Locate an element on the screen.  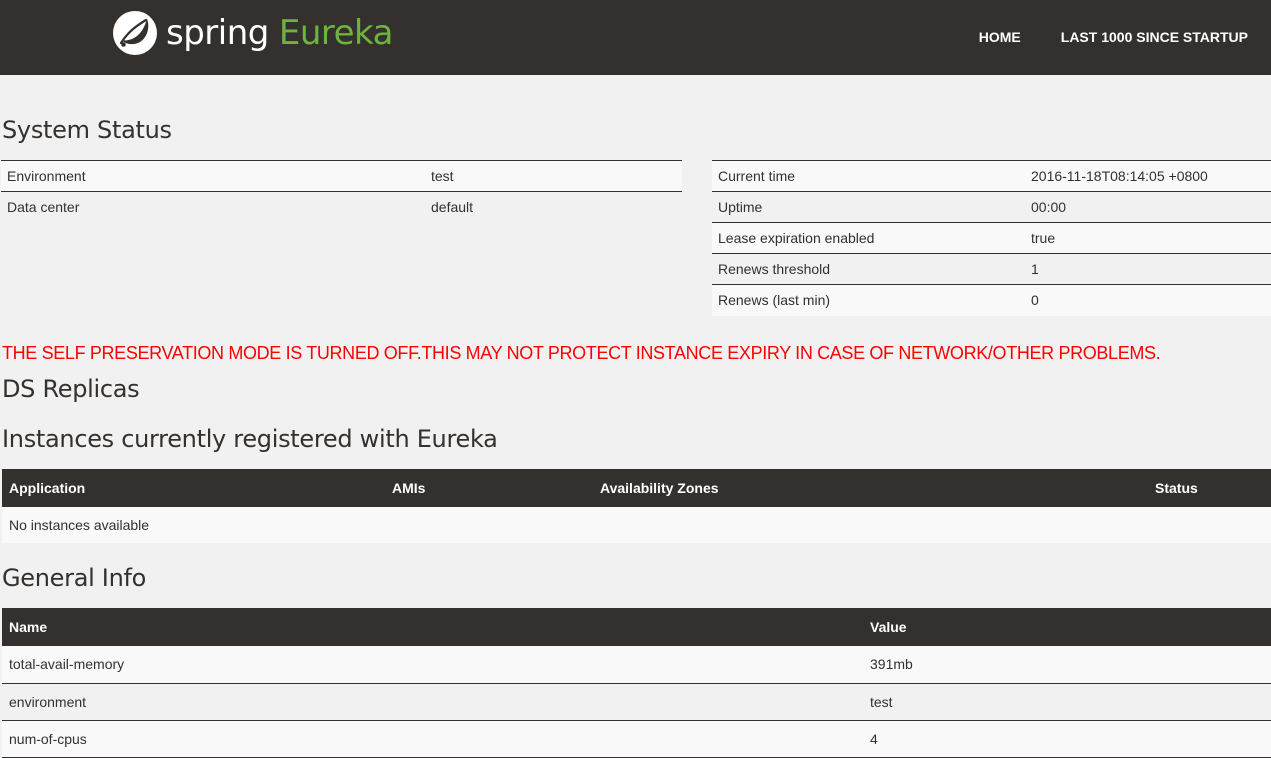
status-label: Lease expiration enabled is located at coordinates (868, 238).